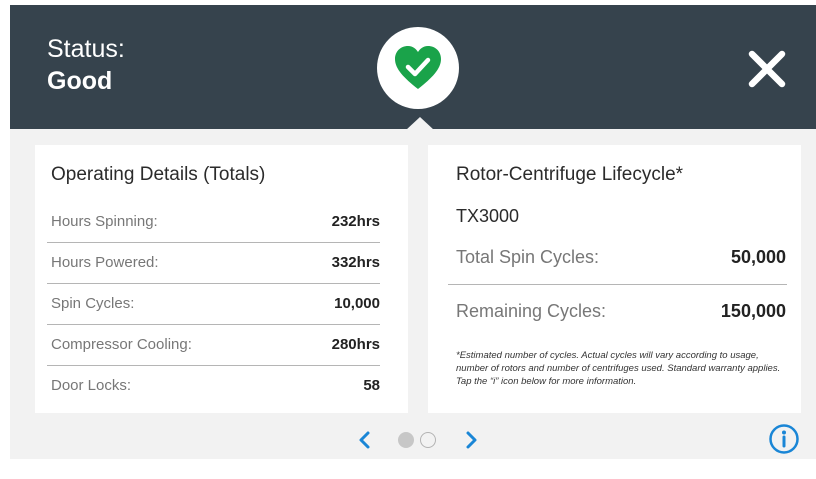 The width and height of the screenshot is (816, 479). What do you see at coordinates (104, 221) in the screenshot?
I see `detail-label: Hours Spinning:` at bounding box center [104, 221].